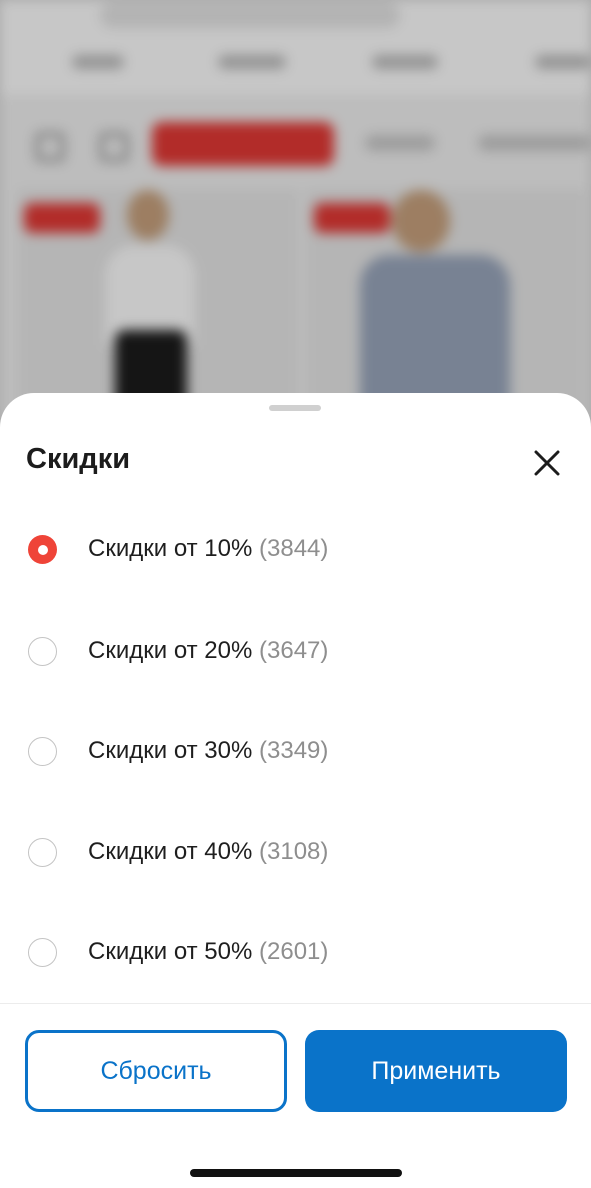 The image size is (591, 1188). What do you see at coordinates (295, 1003) in the screenshot?
I see `footer-divider` at bounding box center [295, 1003].